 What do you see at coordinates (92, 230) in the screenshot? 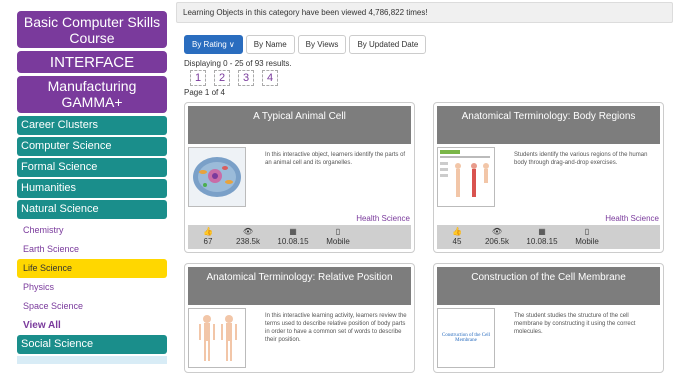
I see `subitem-chemistry: Chemistry` at bounding box center [92, 230].